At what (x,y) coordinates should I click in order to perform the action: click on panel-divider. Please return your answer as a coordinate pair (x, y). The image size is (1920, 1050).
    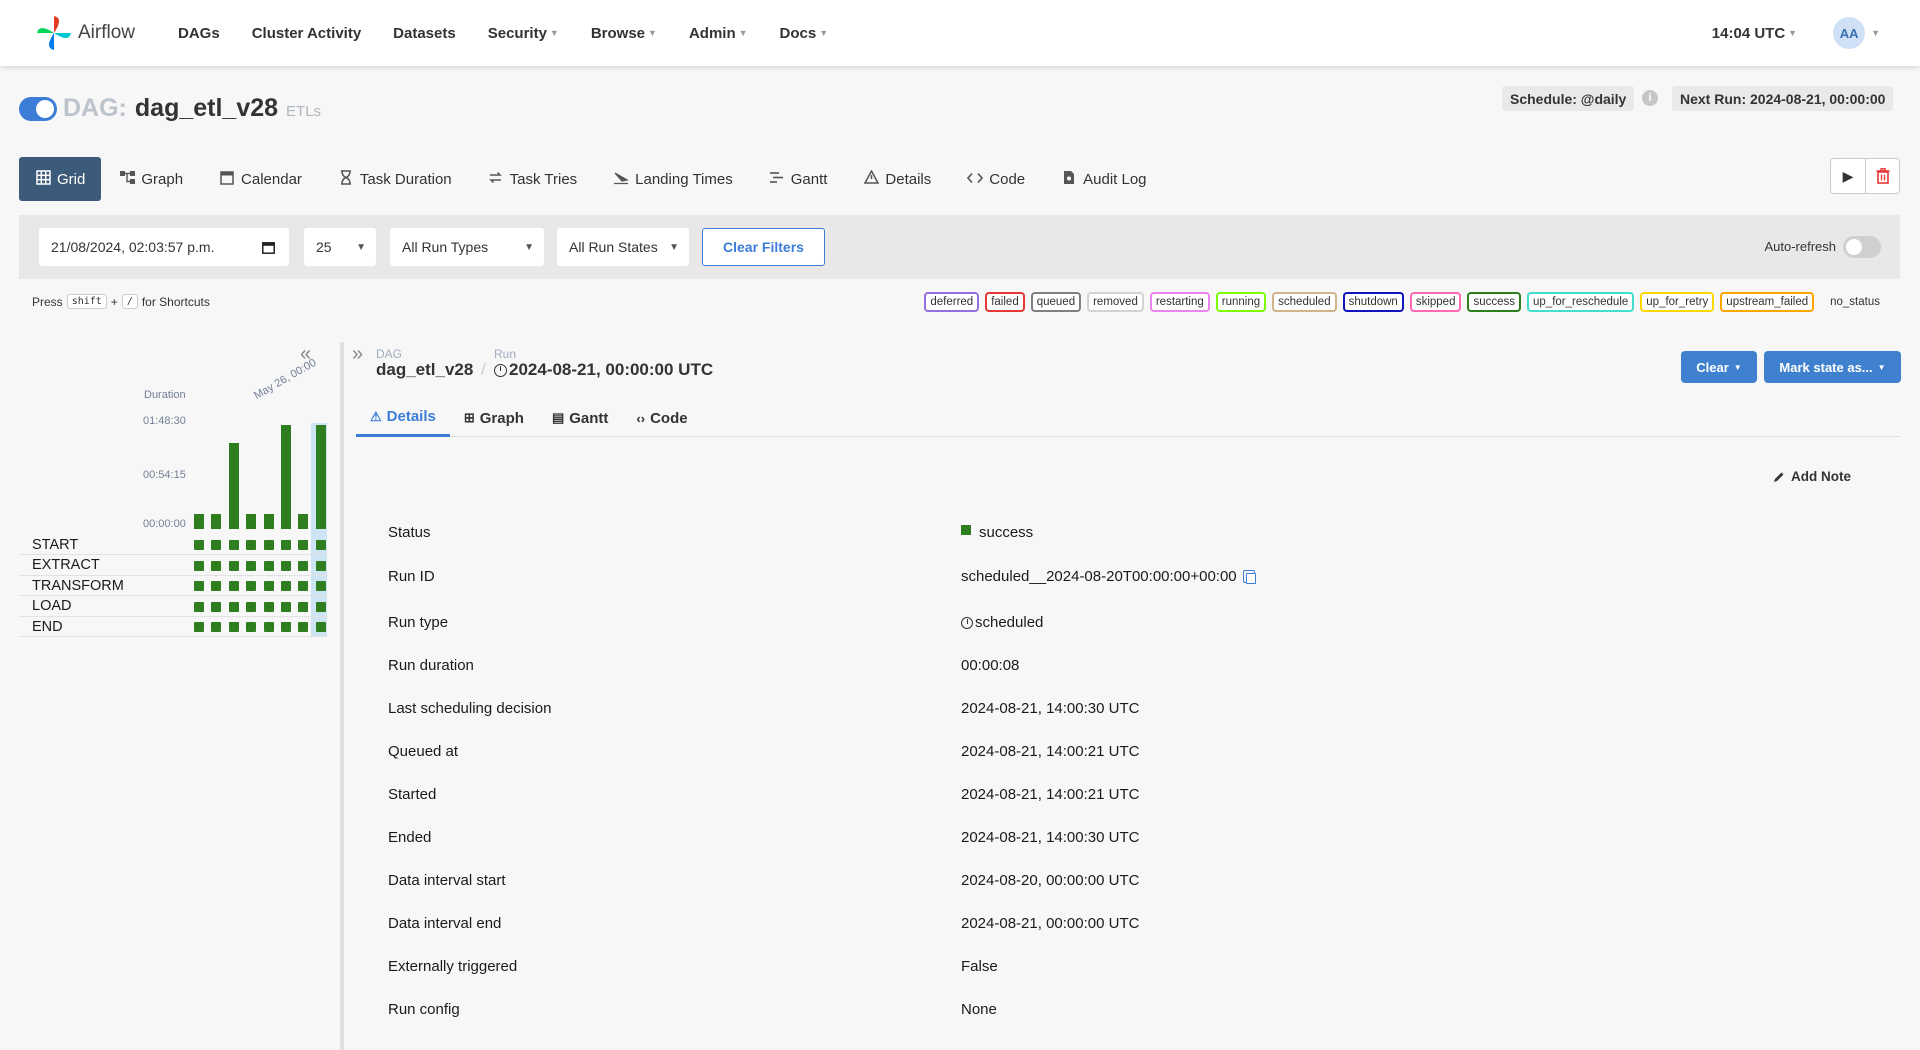
    Looking at the image, I should click on (342, 696).